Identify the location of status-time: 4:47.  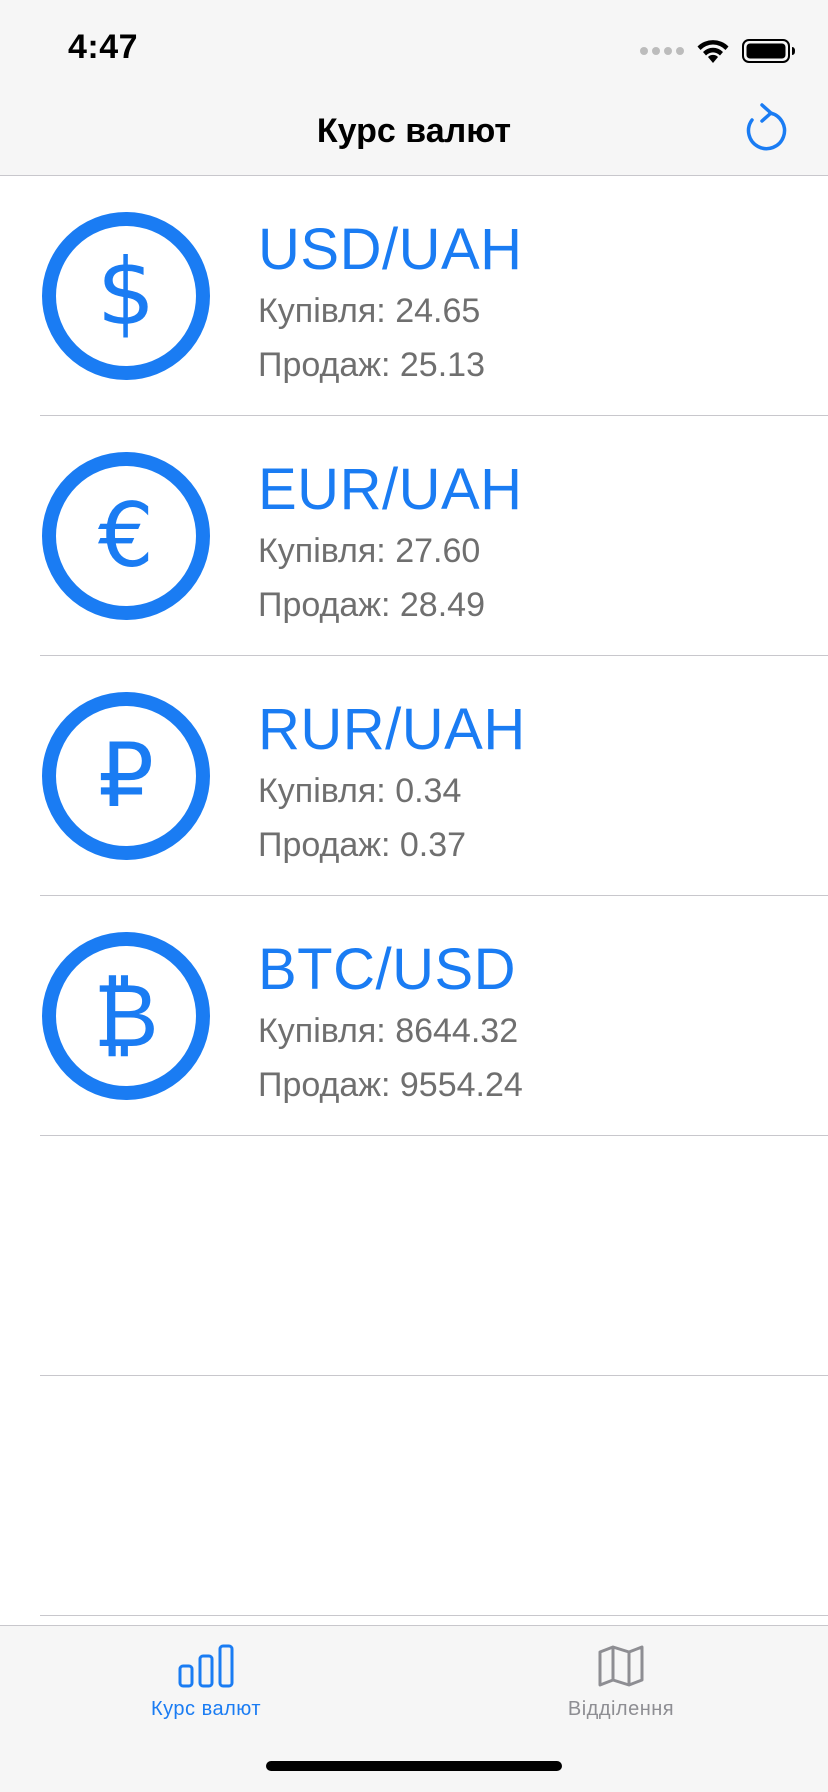
(103, 47).